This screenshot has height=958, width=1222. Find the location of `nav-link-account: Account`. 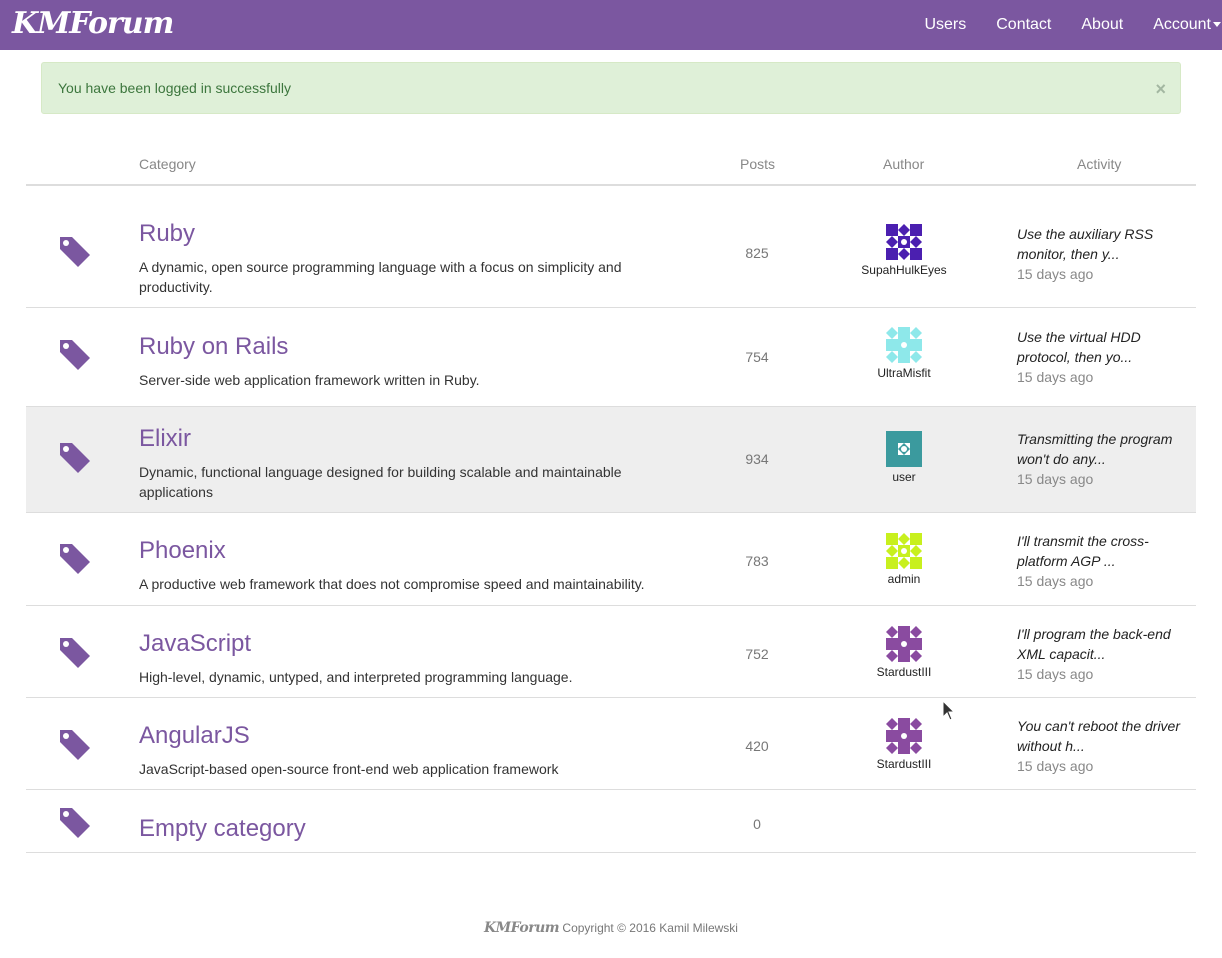

nav-link-account: Account is located at coordinates (1180, 25).